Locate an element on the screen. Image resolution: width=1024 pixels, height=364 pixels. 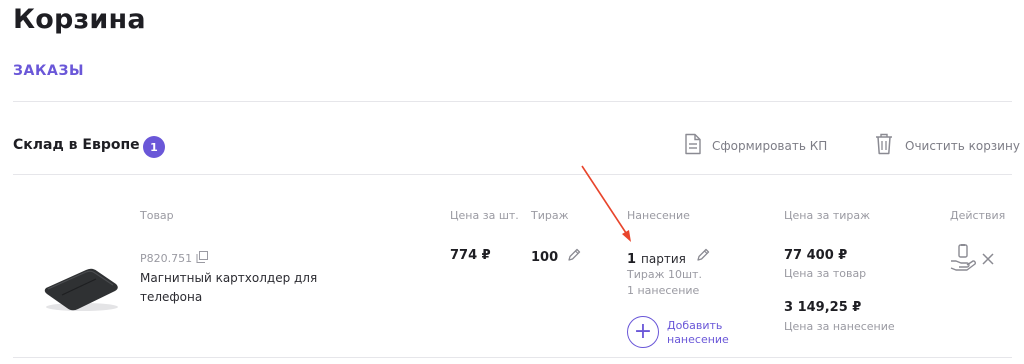
product-total-label: Цена за товар is located at coordinates (825, 273).